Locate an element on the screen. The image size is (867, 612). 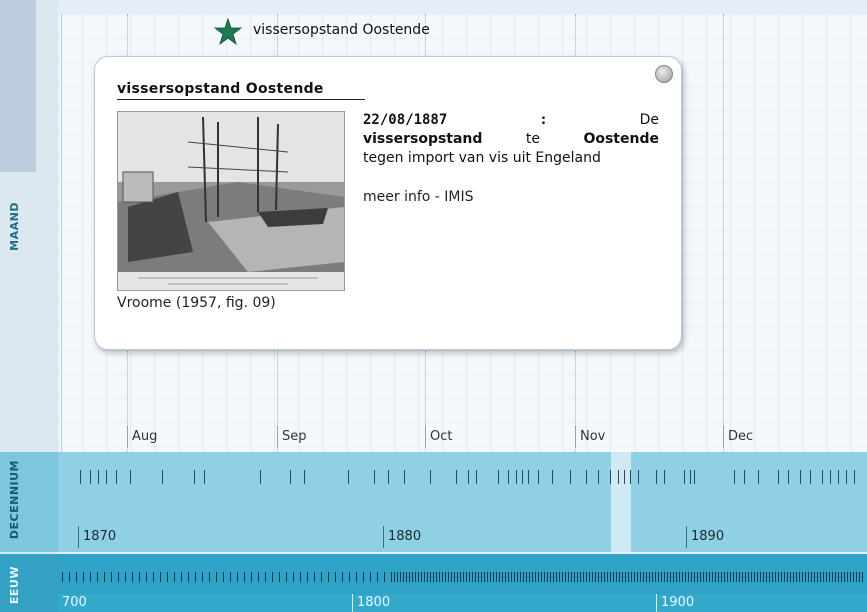
month-band-left-rule is located at coordinates (61, 233).